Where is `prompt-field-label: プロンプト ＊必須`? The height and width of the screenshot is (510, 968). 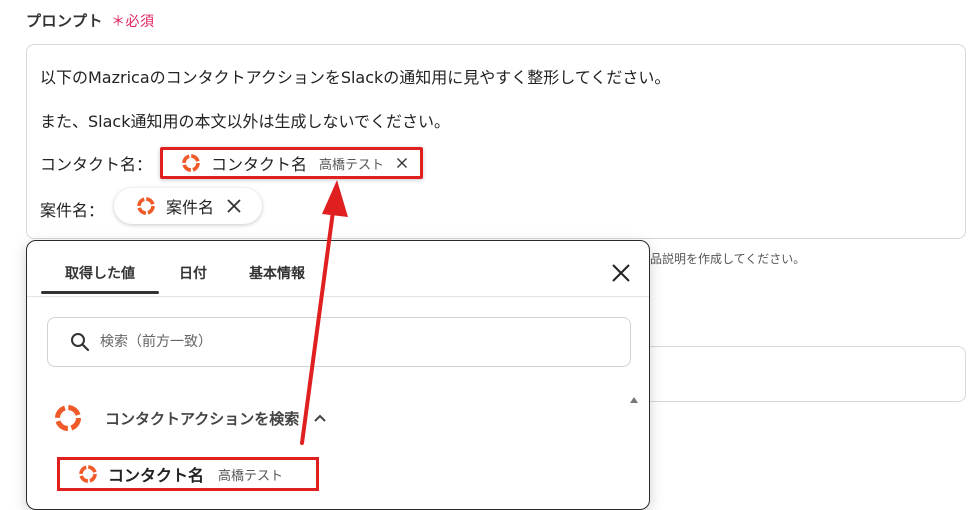 prompt-field-label: プロンプト ＊必須 is located at coordinates (90, 20).